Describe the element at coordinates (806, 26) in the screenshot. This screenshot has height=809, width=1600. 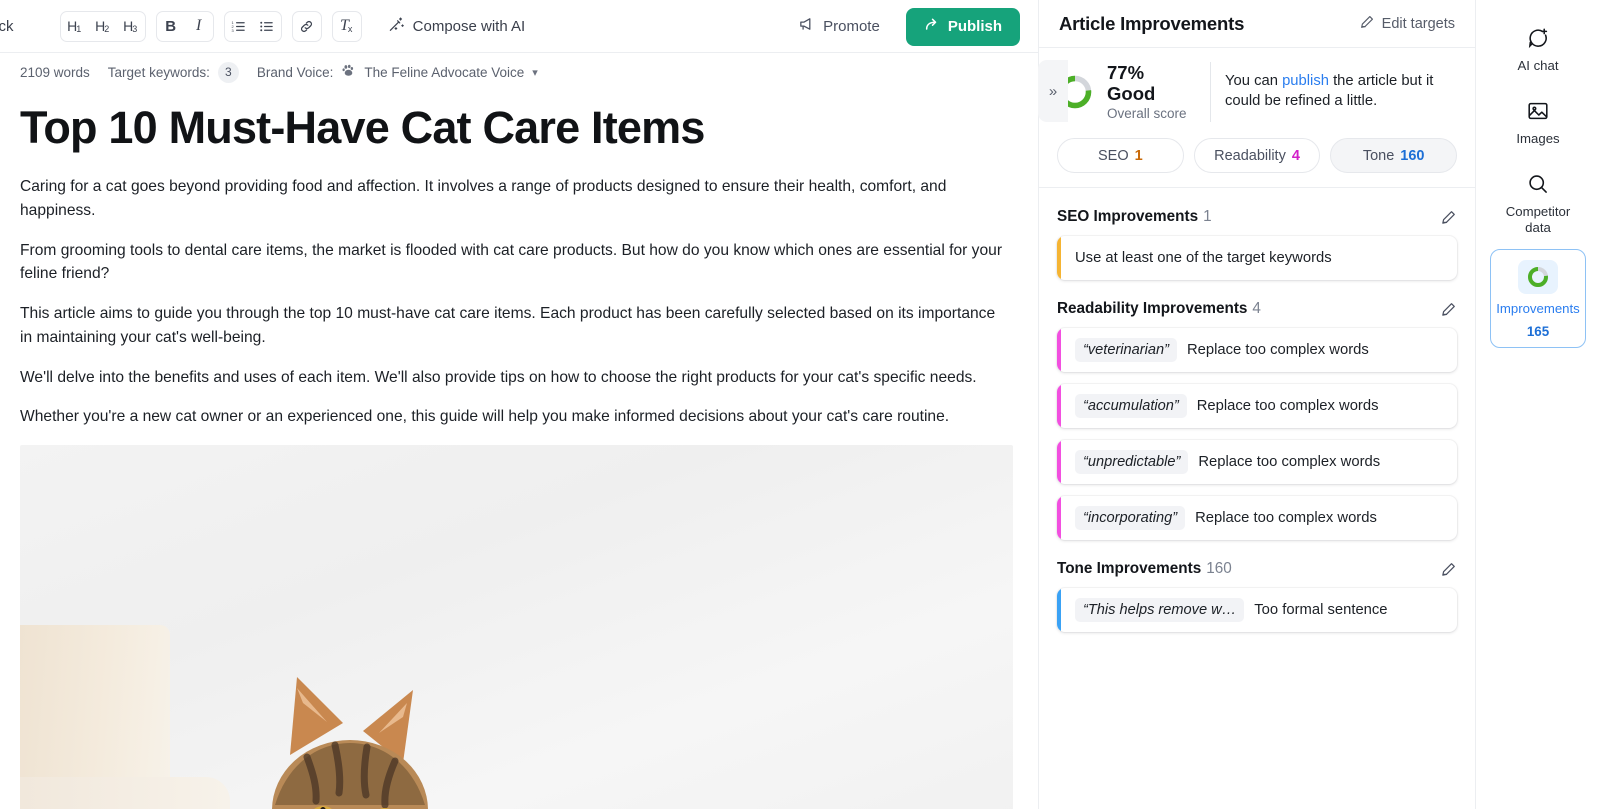
I see `megaphone-icon` at that location.